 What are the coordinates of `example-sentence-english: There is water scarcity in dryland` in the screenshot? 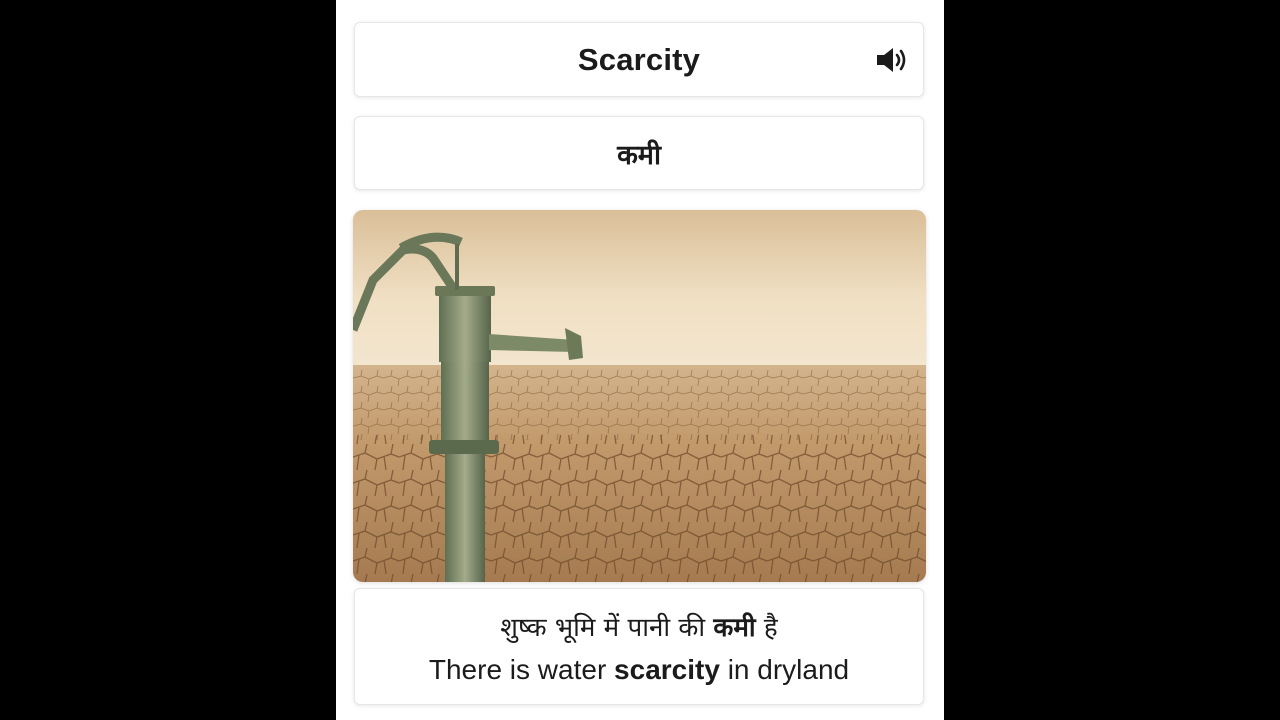 It's located at (639, 670).